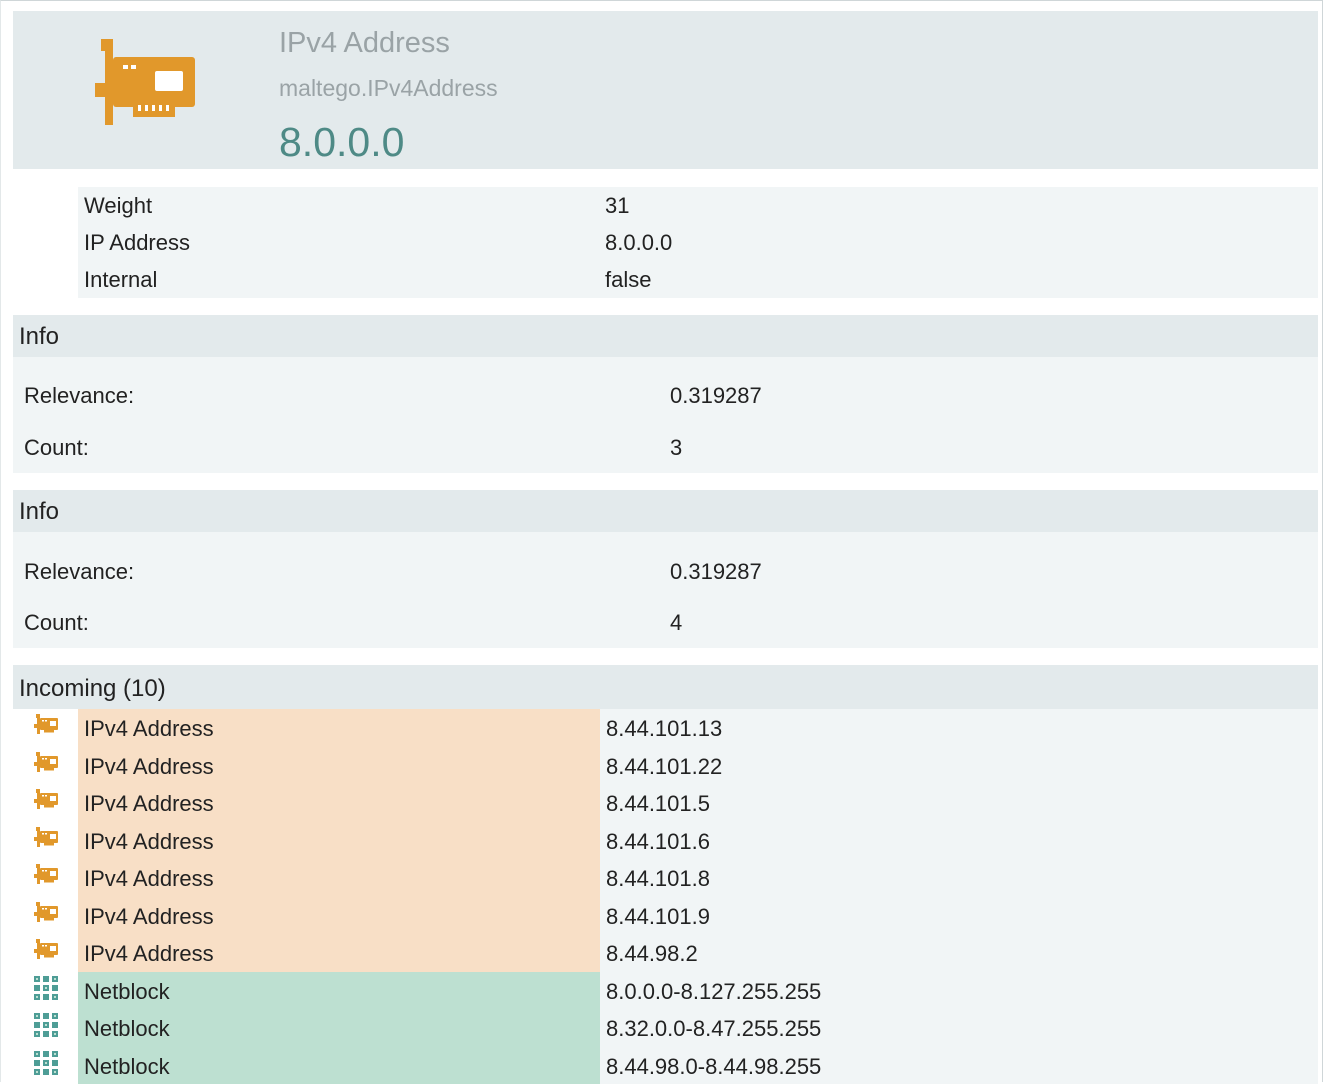  Describe the element at coordinates (92, 689) in the screenshot. I see `incoming-title-label: Incoming (10)` at that location.